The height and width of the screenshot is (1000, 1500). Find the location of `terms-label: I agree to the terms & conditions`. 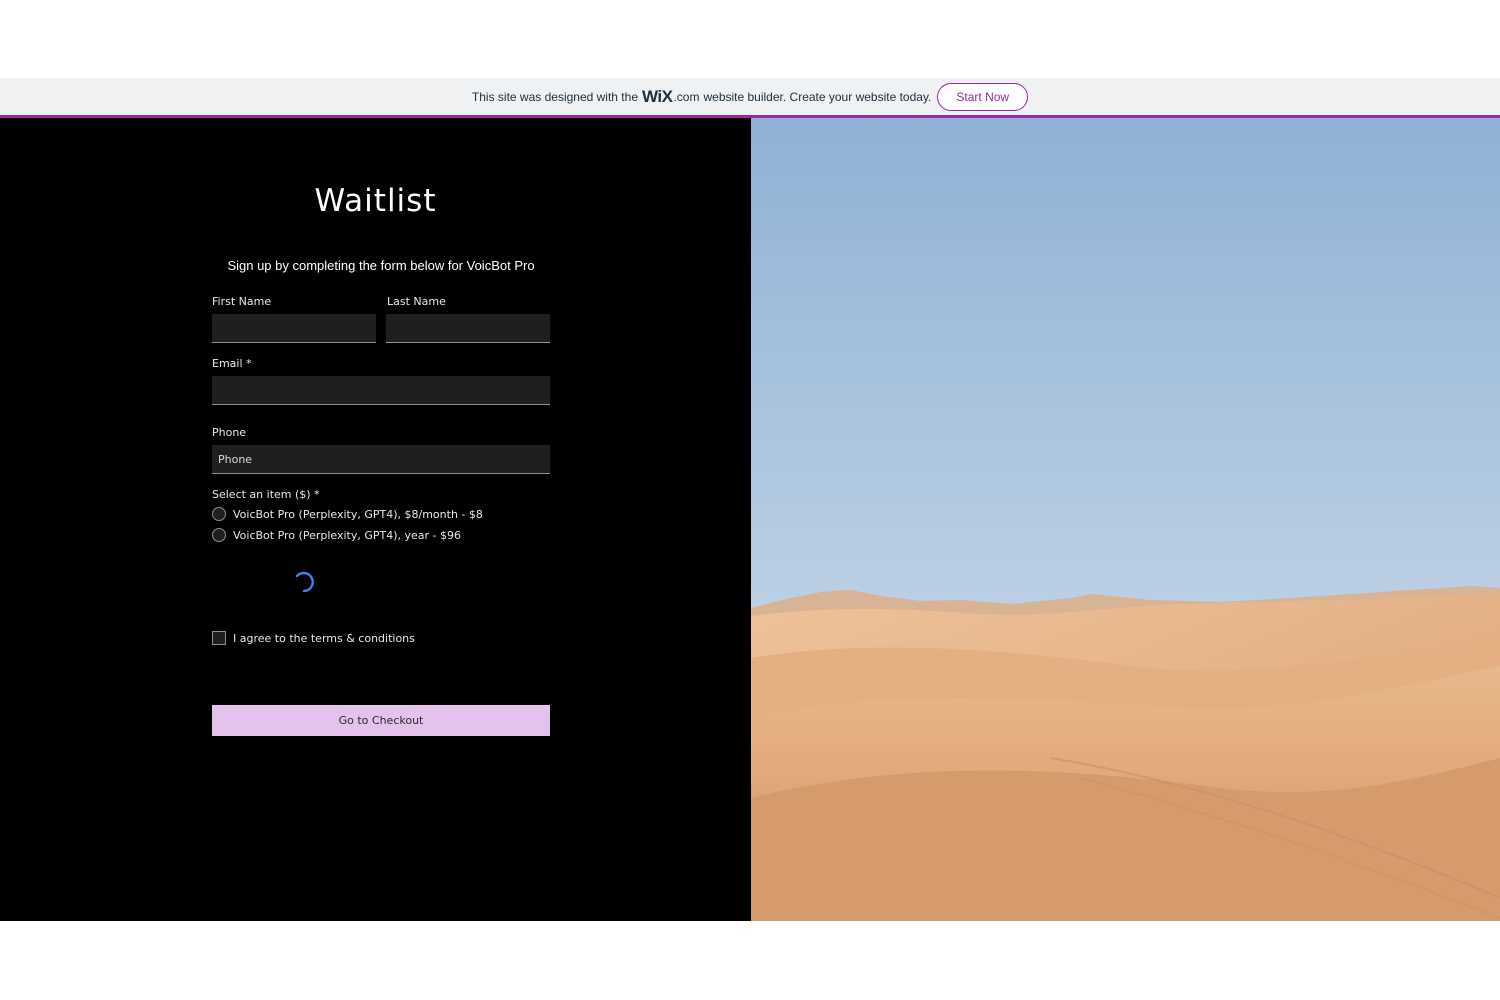

terms-label: I agree to the terms & conditions is located at coordinates (324, 638).